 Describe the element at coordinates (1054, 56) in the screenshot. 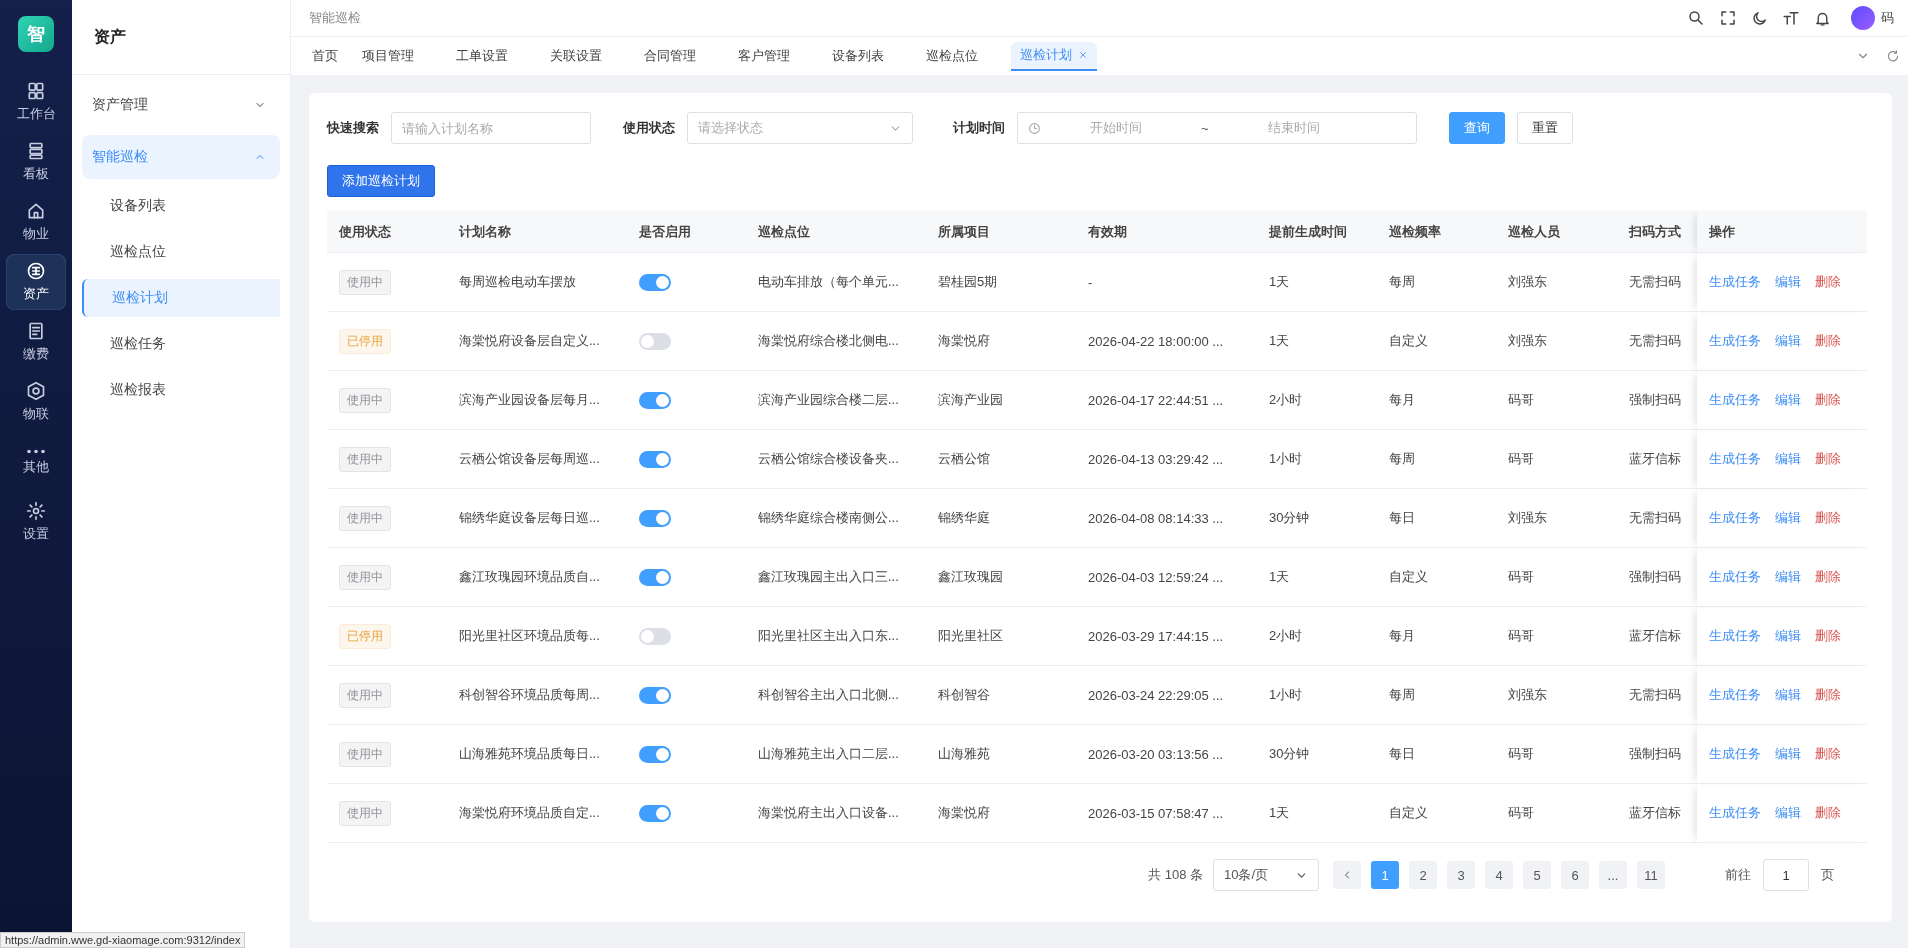

I see `page-tab: 巡检计划` at that location.